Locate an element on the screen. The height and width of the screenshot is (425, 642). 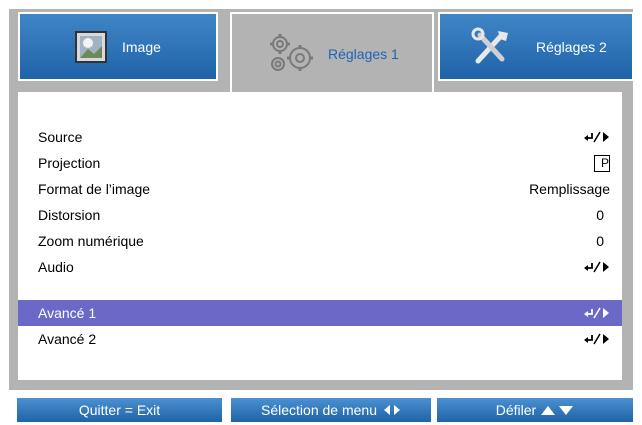
footer-quit-hint: Quitter = Exit is located at coordinates (119, 410).